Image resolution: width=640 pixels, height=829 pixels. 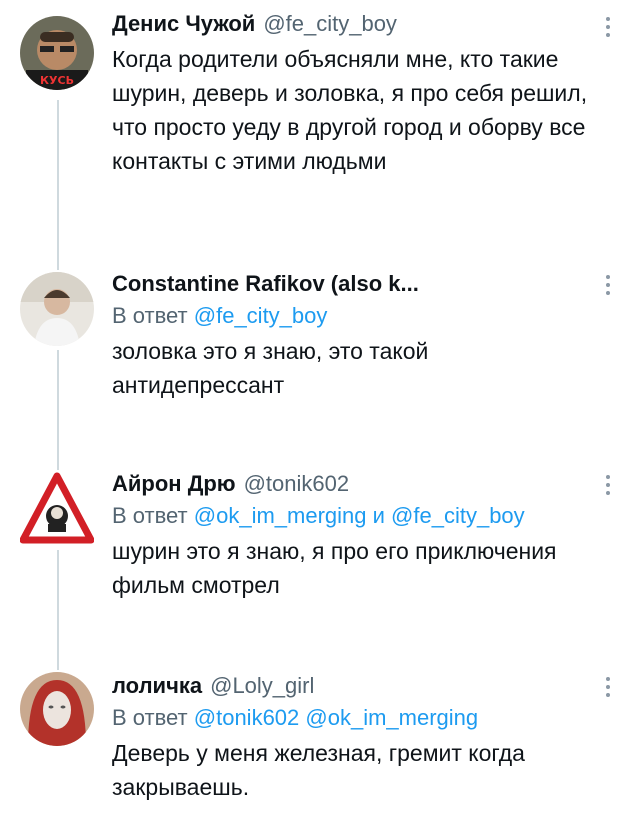 I want to click on reply-mention-link: @tonik602 @ok_im_merging, so click(x=336, y=717).